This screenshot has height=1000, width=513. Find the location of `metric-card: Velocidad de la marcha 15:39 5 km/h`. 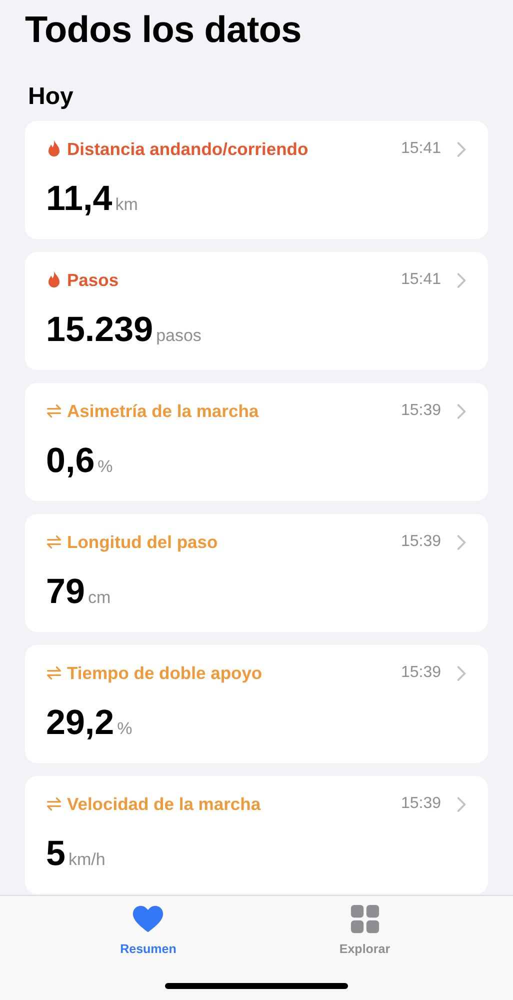

metric-card: Velocidad de la marcha 15:39 5 km/h is located at coordinates (256, 835).